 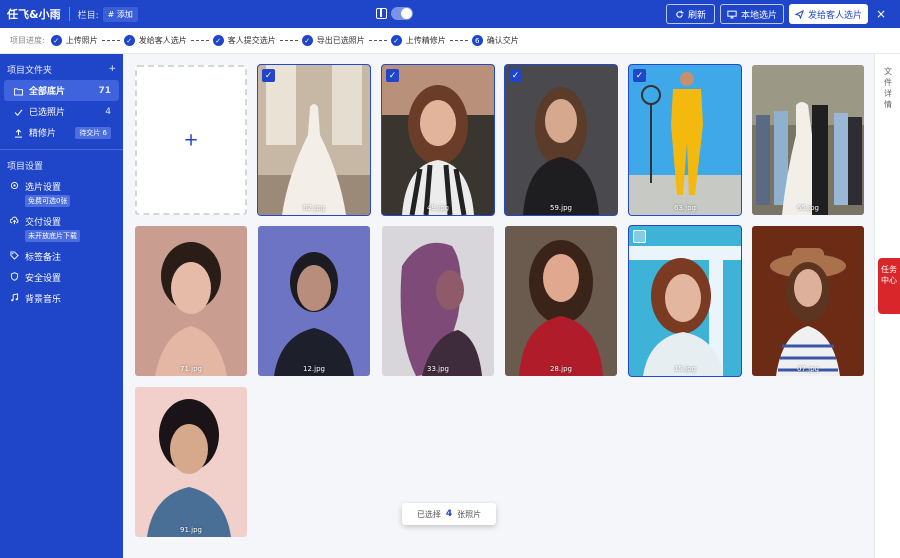 I want to click on photo-card: 33.jpg, so click(x=438, y=301).